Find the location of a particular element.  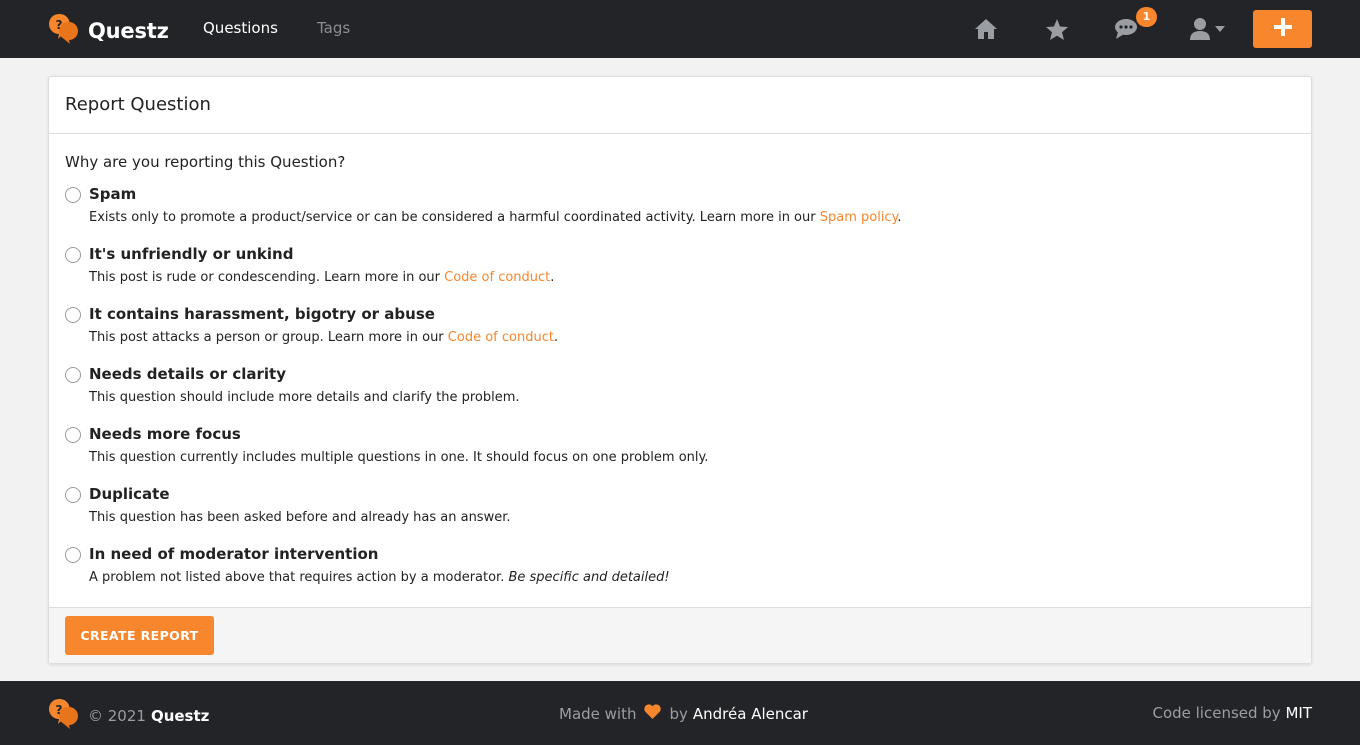

radio-needs-details is located at coordinates (73, 375).